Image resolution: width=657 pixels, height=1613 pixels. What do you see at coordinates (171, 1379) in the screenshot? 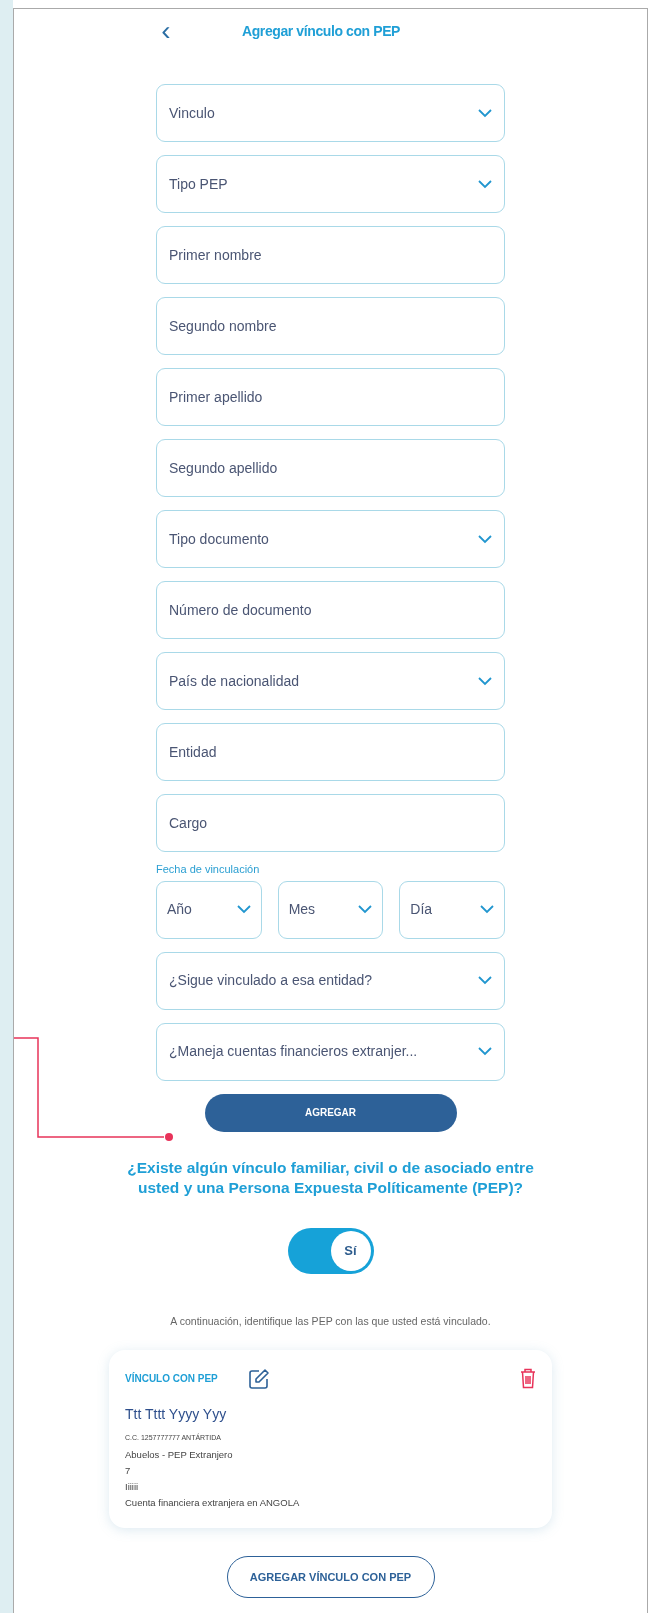
I see `card-title: VÍNCULO CON PEP` at bounding box center [171, 1379].